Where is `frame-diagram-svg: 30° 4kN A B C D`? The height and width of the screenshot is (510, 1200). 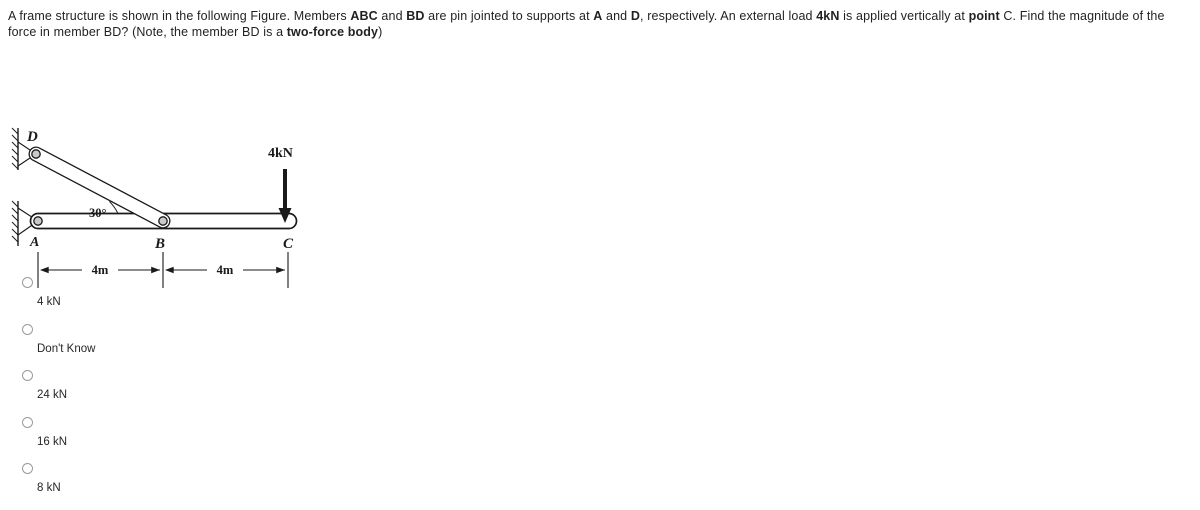
frame-diagram-svg: 30° 4kN A B C D is located at coordinates (154, 189).